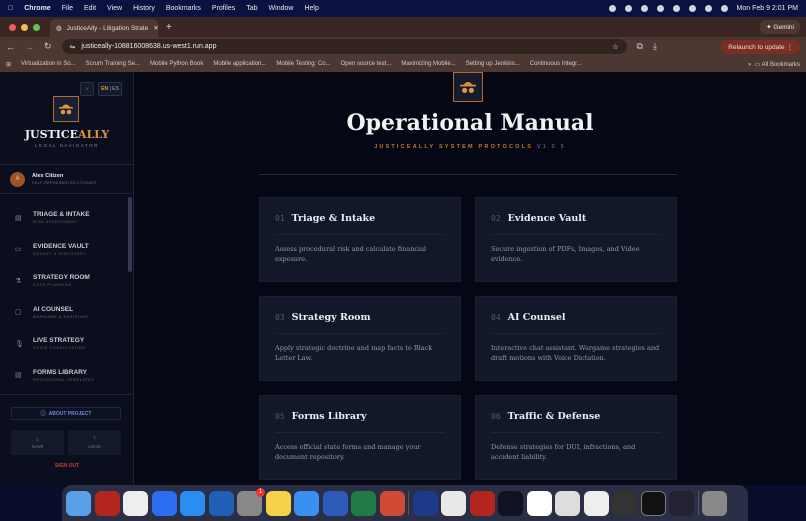 The image size is (806, 521). Describe the element at coordinates (311, 8) in the screenshot. I see `menu-help: Help` at that location.